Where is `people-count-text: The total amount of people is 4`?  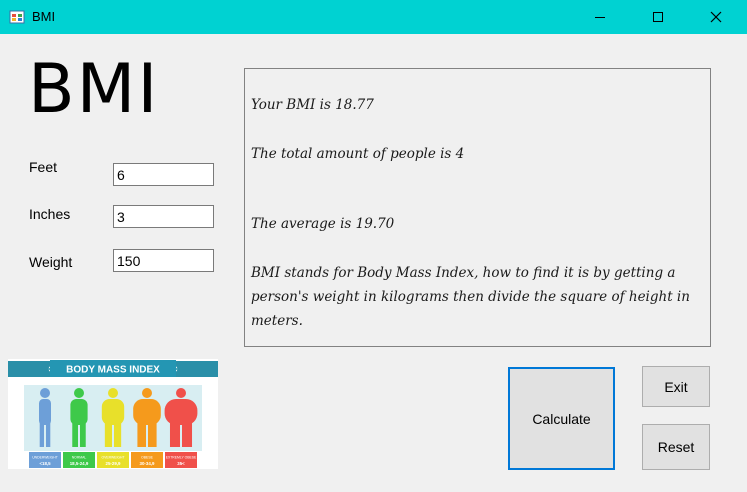 people-count-text: The total amount of people is 4 is located at coordinates (358, 154).